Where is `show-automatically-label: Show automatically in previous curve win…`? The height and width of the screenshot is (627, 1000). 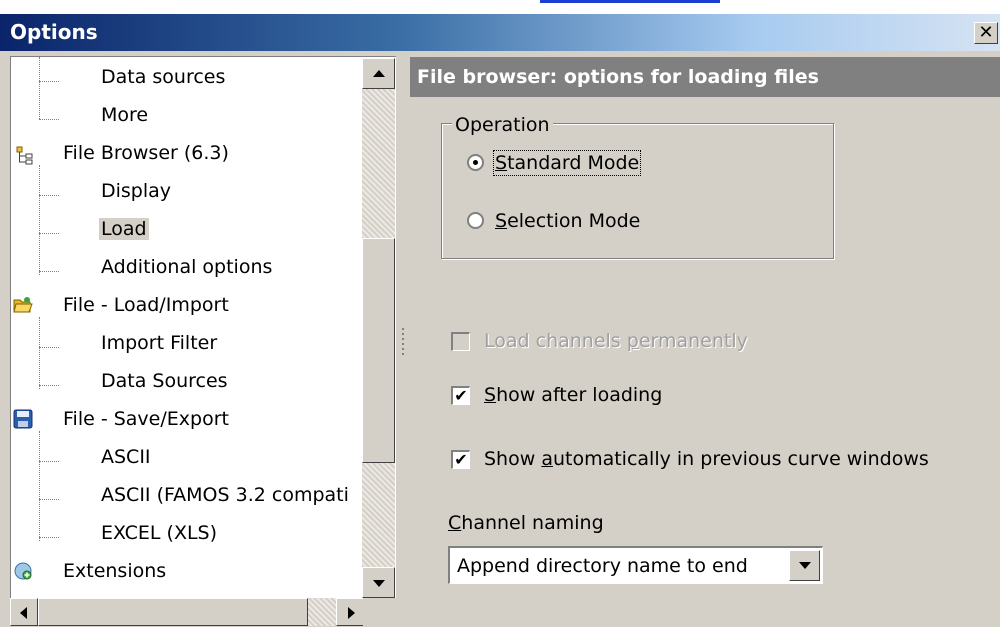
show-automatically-label: Show automatically in previous curve win… is located at coordinates (706, 459).